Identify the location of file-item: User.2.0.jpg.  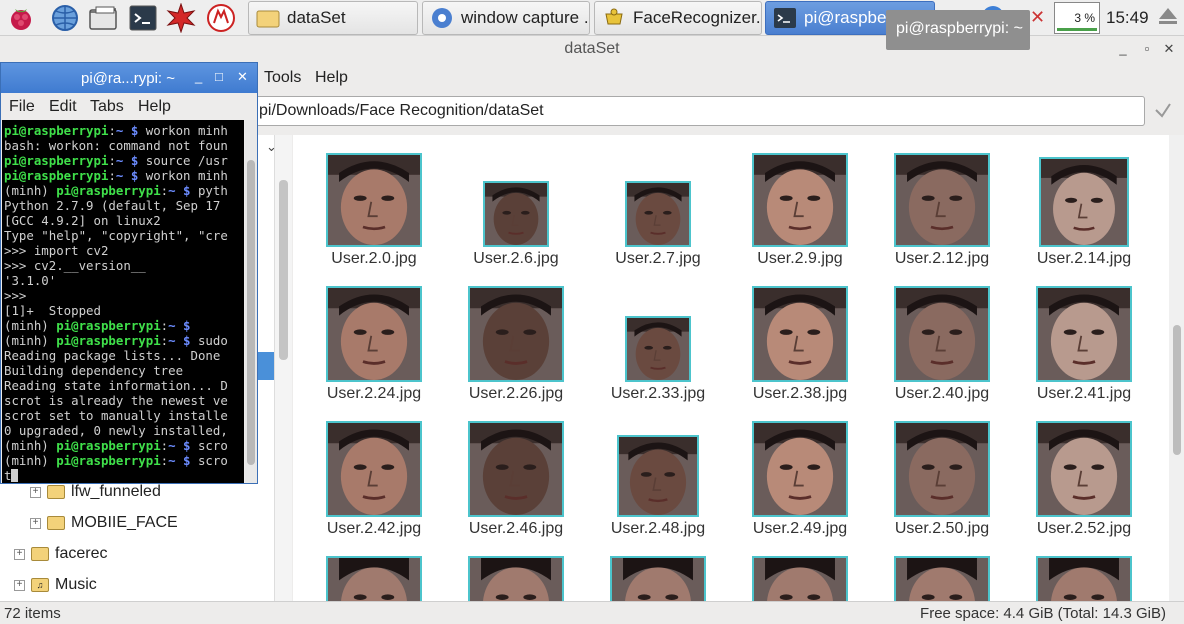
(374, 213).